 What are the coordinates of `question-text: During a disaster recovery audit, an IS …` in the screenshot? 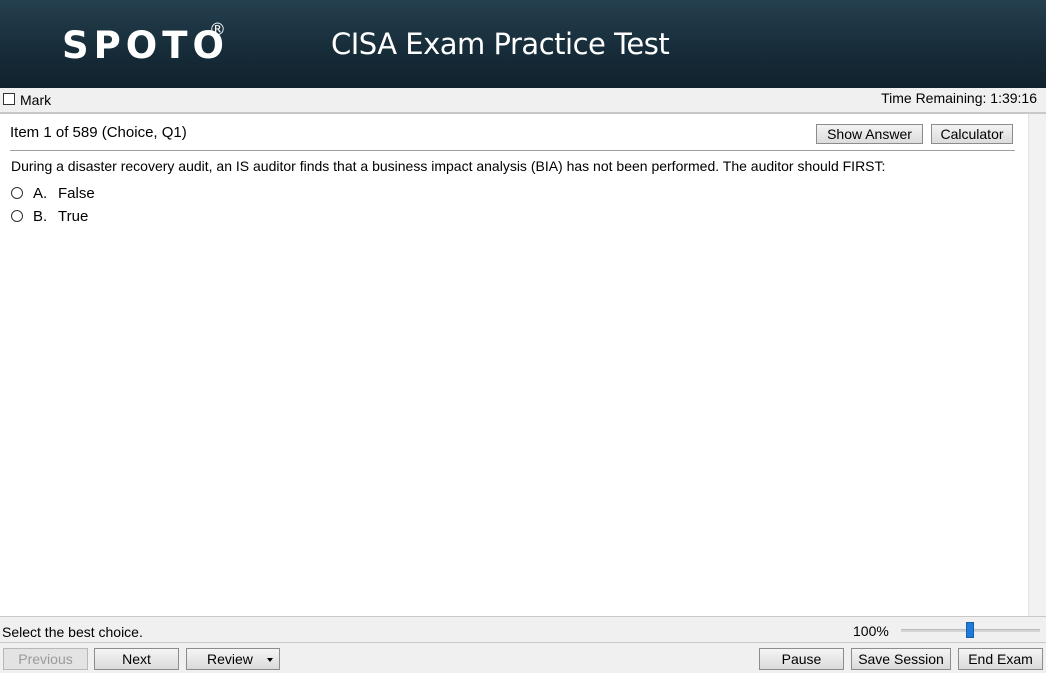 It's located at (448, 166).